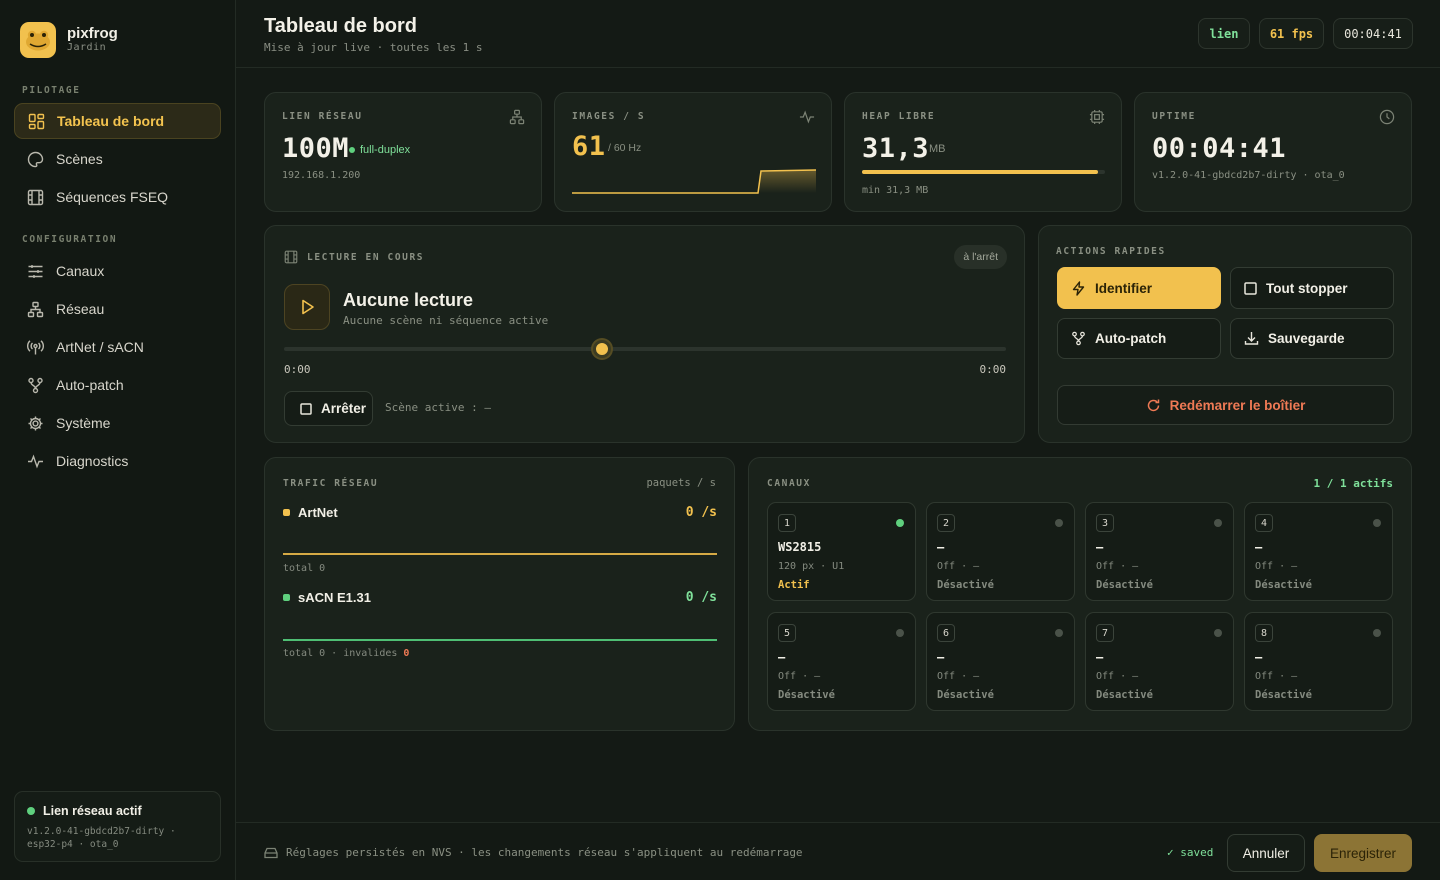 Image resolution: width=1440 pixels, height=880 pixels. What do you see at coordinates (271, 853) in the screenshot?
I see `storage-icon` at bounding box center [271, 853].